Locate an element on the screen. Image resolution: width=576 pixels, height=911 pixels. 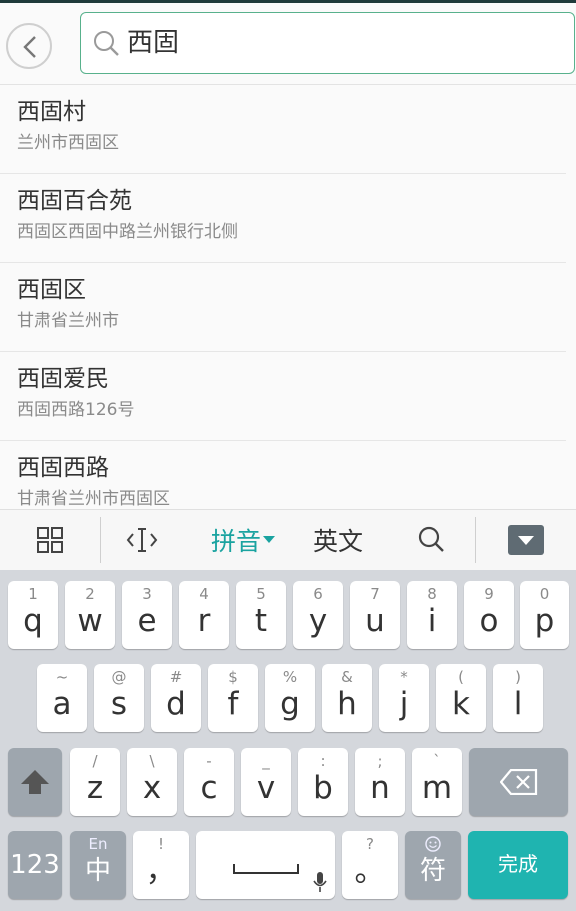
collapse-keyboard-icon is located at coordinates (526, 540).